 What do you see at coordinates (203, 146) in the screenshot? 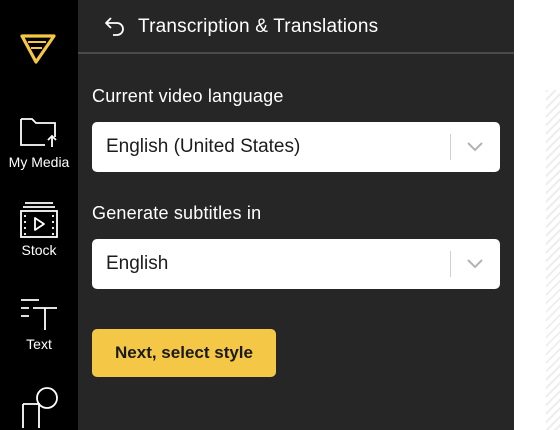
I see `current-language-value: English (United States)` at bounding box center [203, 146].